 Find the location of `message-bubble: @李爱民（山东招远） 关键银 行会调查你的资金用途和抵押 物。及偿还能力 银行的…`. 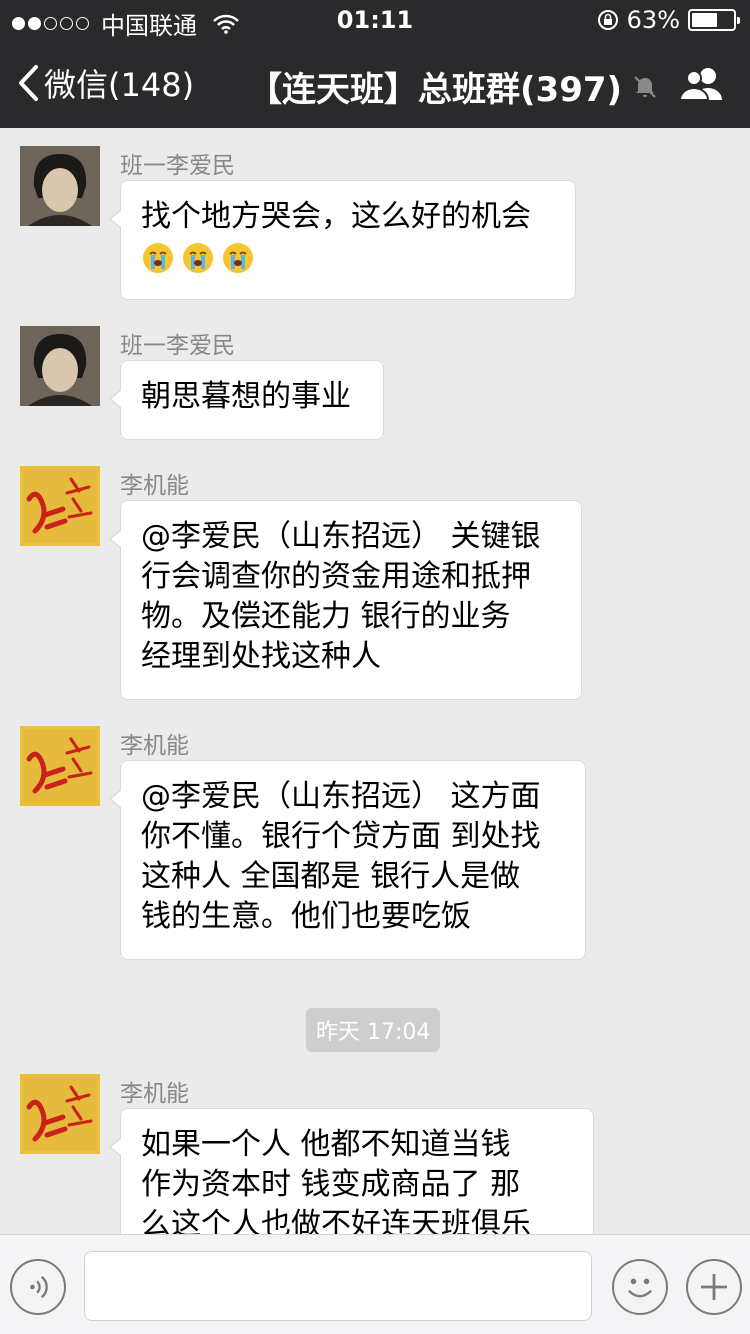

message-bubble: @李爱民（山东招远） 关键银 行会调查你的资金用途和抵押 物。及偿还能力 银行的… is located at coordinates (345, 600).